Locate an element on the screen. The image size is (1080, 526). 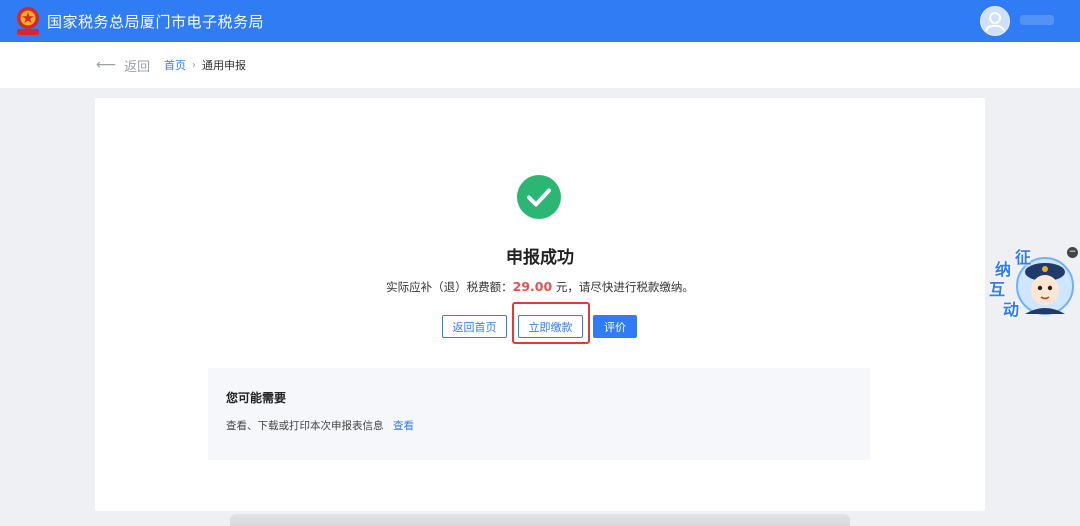
bottom-bar-shadow is located at coordinates (540, 520).